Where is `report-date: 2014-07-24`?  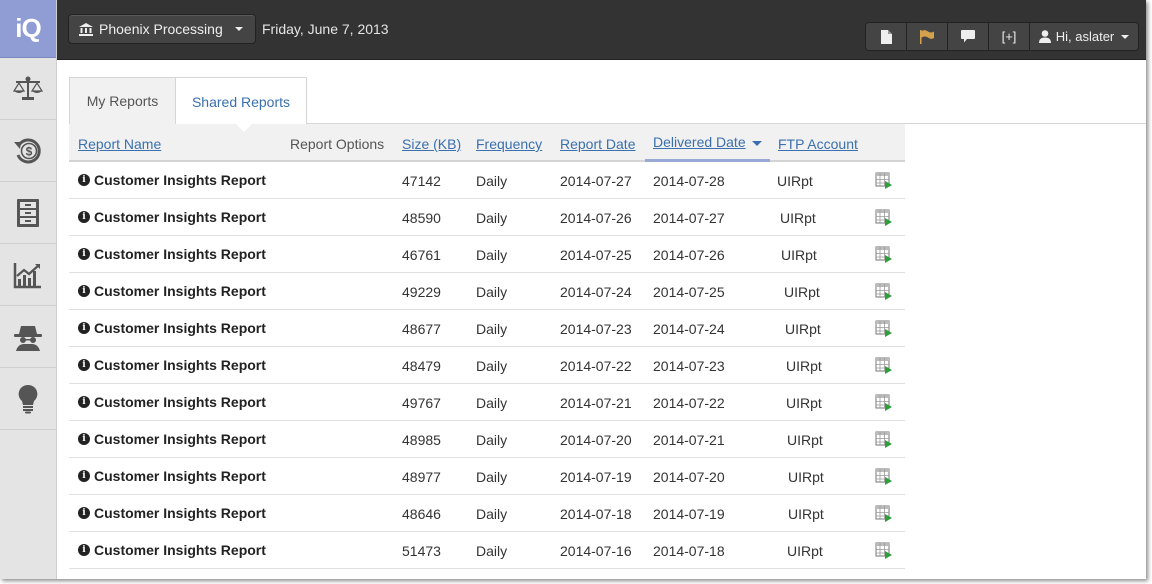
report-date: 2014-07-24 is located at coordinates (596, 292).